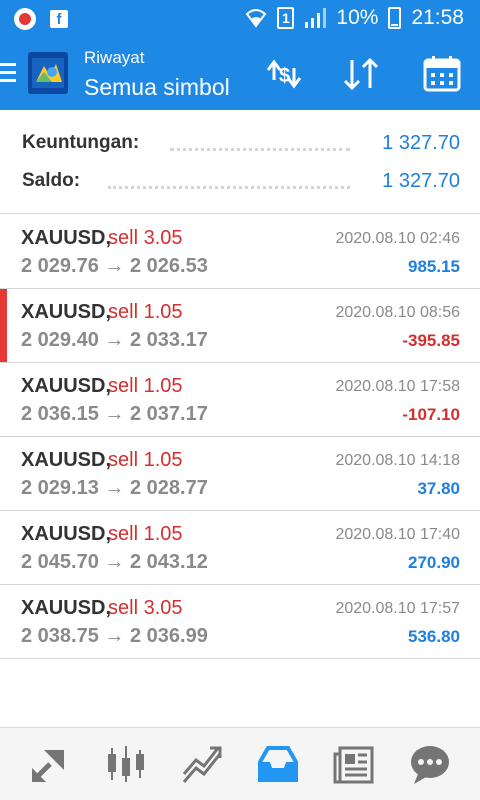  What do you see at coordinates (434, 562) in the screenshot?
I see `trade-profit: 270.90` at bounding box center [434, 562].